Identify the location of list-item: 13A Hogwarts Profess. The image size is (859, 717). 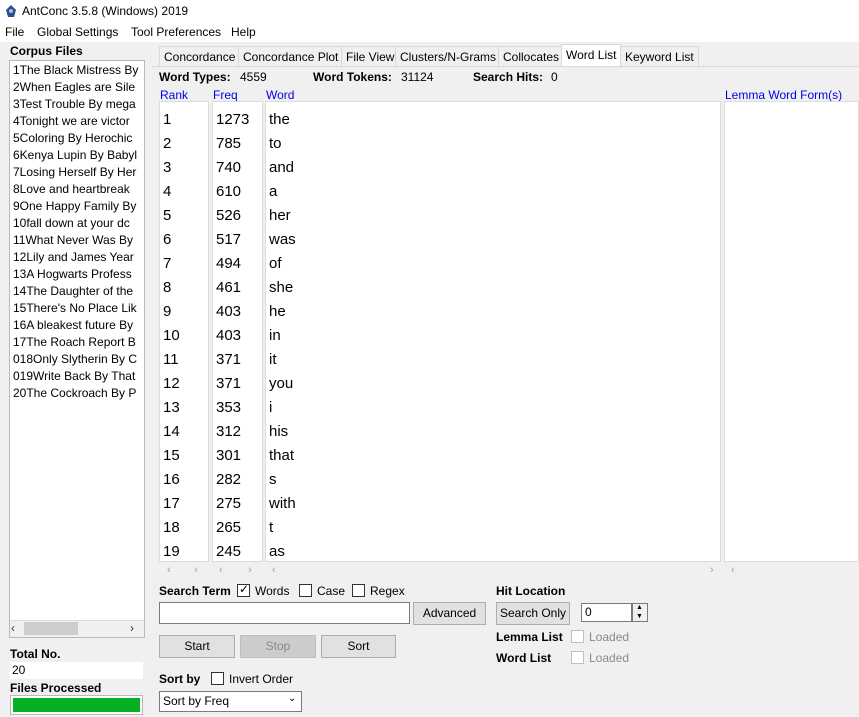
(77, 275).